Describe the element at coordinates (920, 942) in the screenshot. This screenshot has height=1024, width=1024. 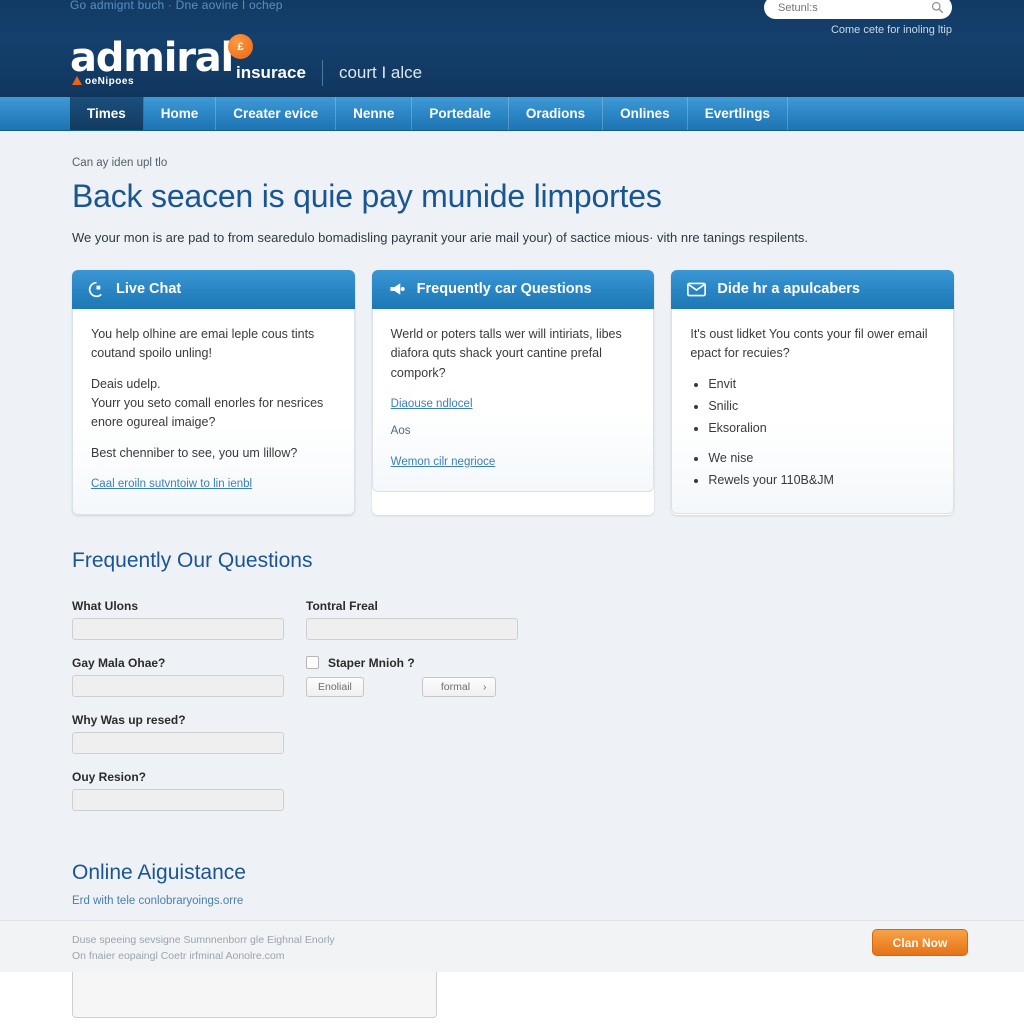
I see `clan-now-button: Clan Now` at that location.